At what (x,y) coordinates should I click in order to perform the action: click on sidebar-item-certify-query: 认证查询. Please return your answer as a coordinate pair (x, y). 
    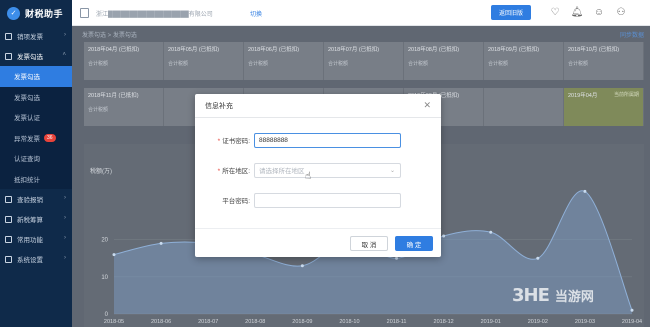
    Looking at the image, I should click on (36, 158).